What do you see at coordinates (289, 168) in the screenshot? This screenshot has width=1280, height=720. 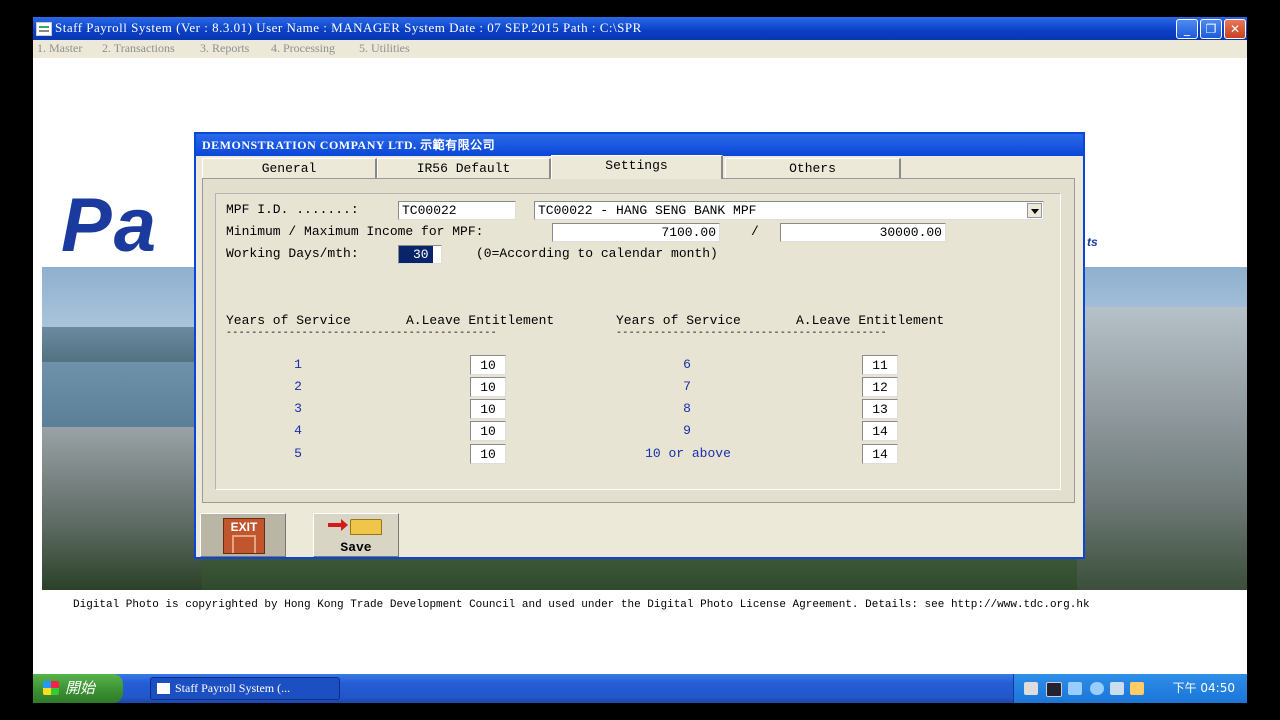 I see `tab-general: General` at bounding box center [289, 168].